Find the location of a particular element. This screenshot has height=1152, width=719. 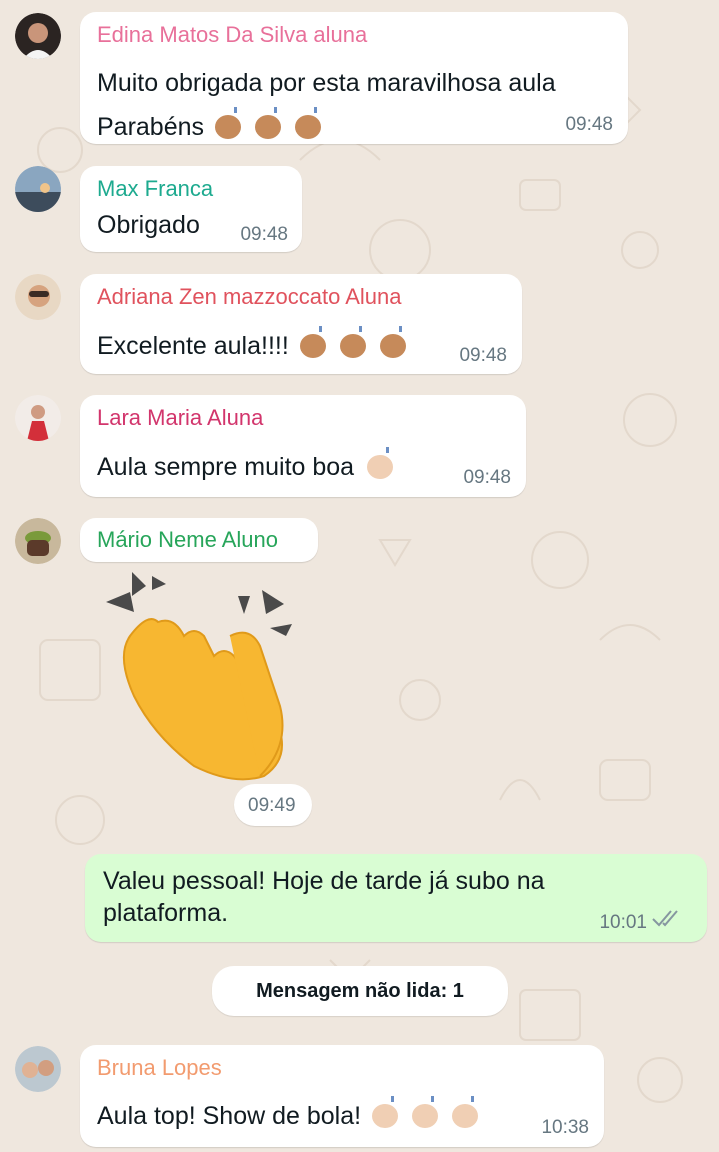

unread-messages-banner: Mensagem não lida: 1 is located at coordinates (360, 991).